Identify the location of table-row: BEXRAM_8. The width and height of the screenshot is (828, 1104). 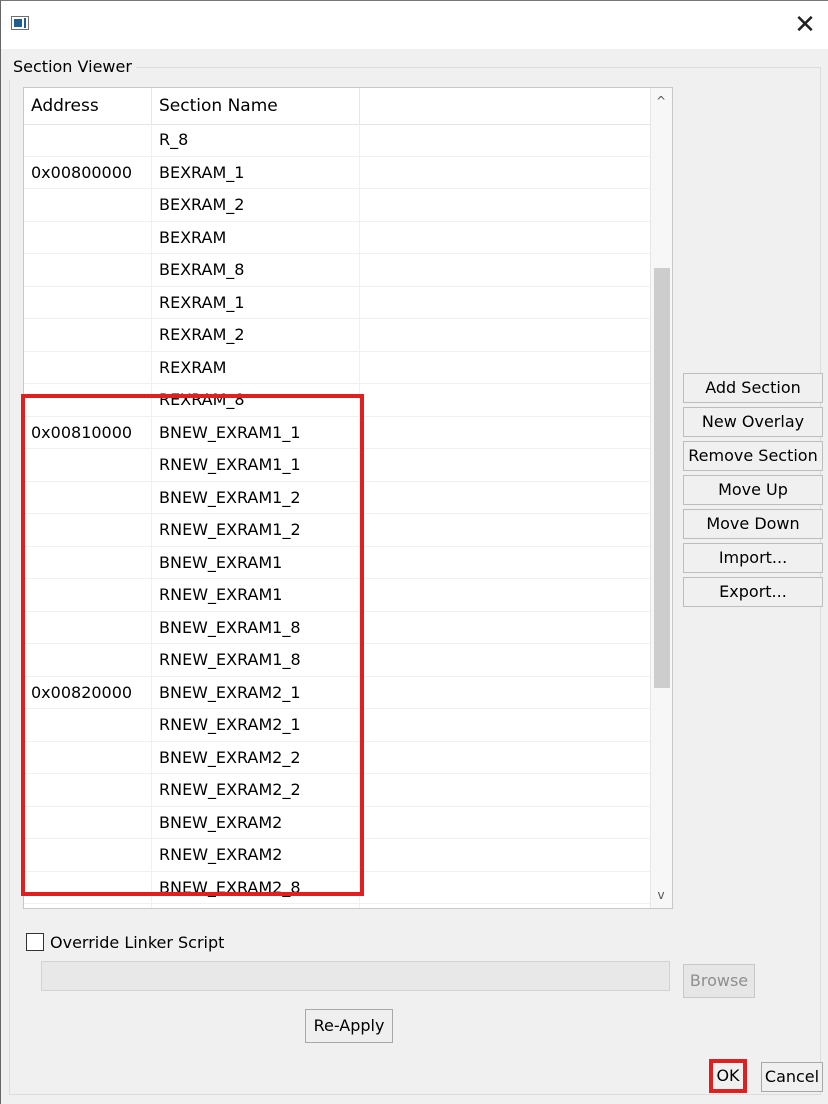
(337, 270).